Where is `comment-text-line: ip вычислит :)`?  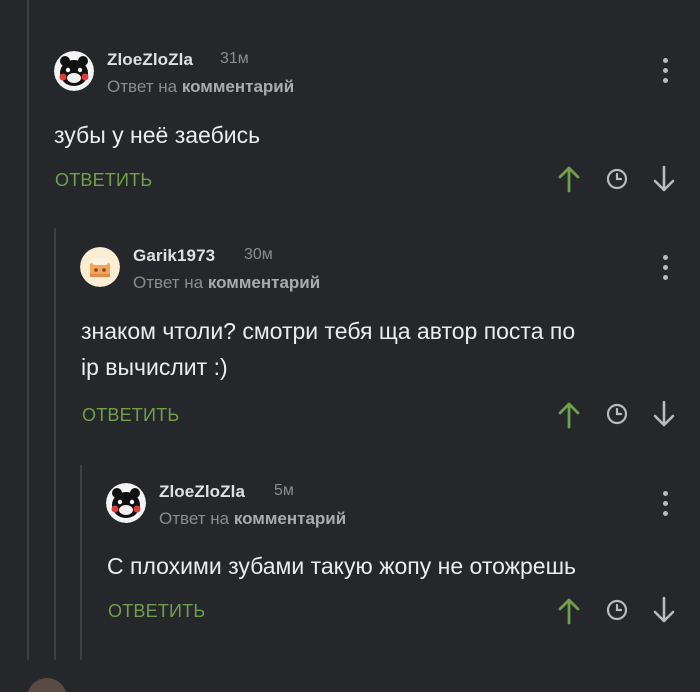 comment-text-line: ip вычислит :) is located at coordinates (154, 367).